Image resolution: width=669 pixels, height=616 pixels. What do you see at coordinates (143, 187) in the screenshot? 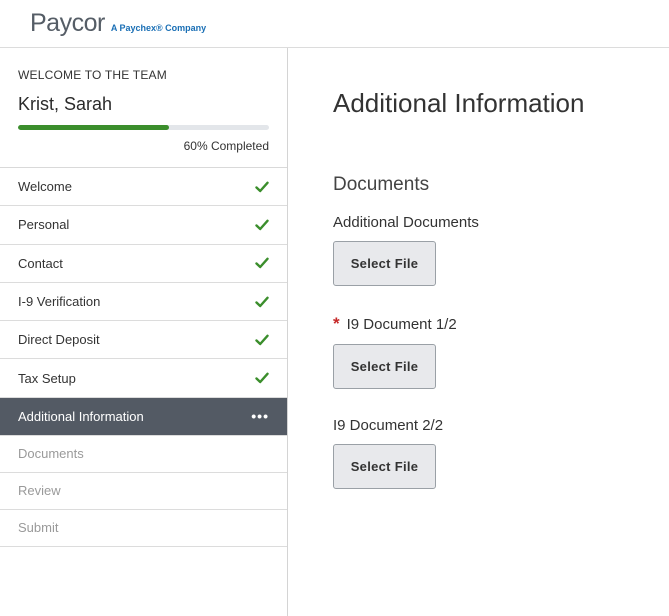
I see `nav-item-welcome: Welcome` at bounding box center [143, 187].